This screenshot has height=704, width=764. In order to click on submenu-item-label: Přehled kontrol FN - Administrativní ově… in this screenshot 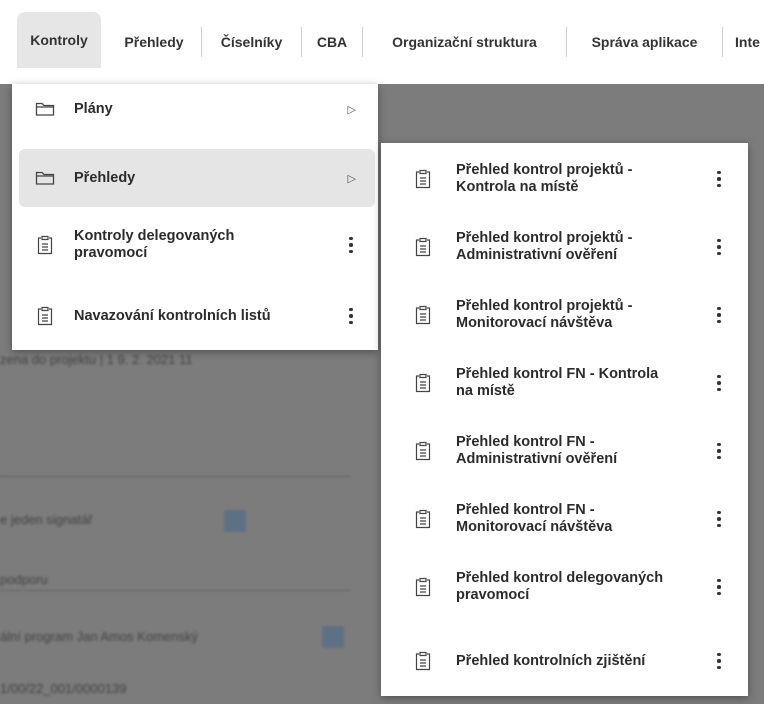, I will do `click(537, 450)`.